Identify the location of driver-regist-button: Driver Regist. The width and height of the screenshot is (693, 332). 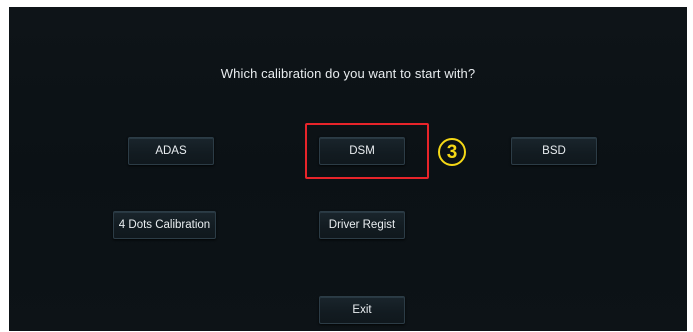
(362, 225).